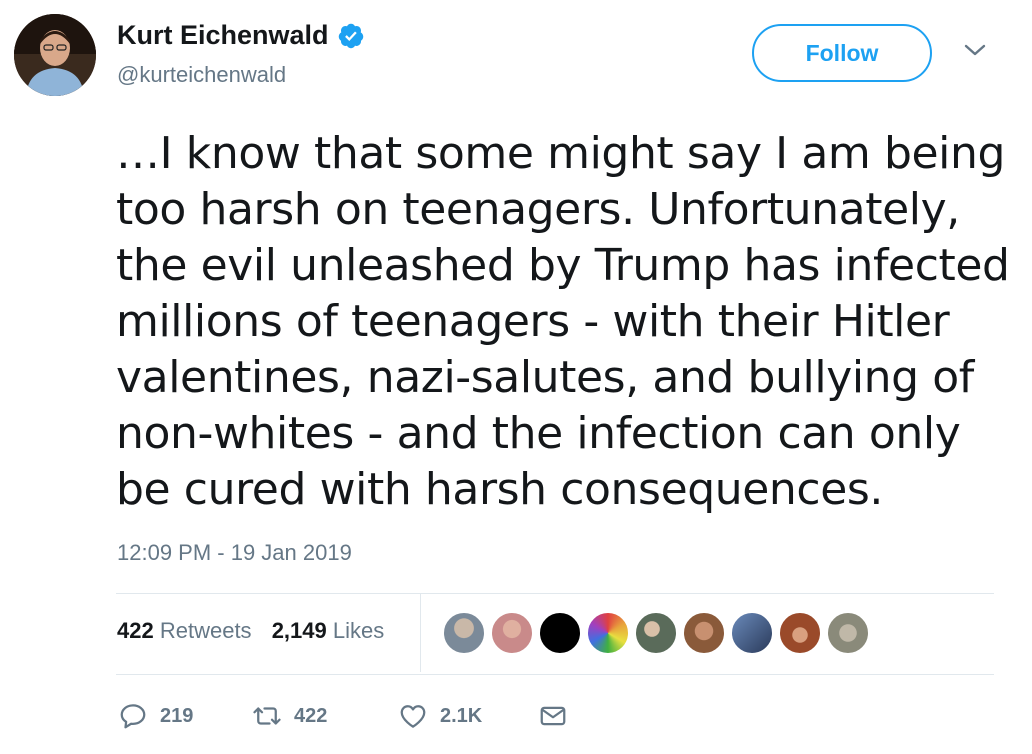 The height and width of the screenshot is (754, 1032). I want to click on tweet-timestamp: 12:09 PM - 19 Jan 2019, so click(234, 553).